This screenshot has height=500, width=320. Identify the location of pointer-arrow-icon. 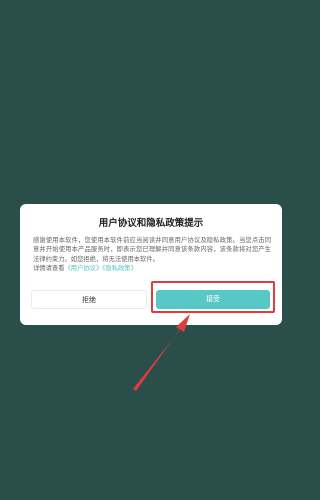
(161, 352).